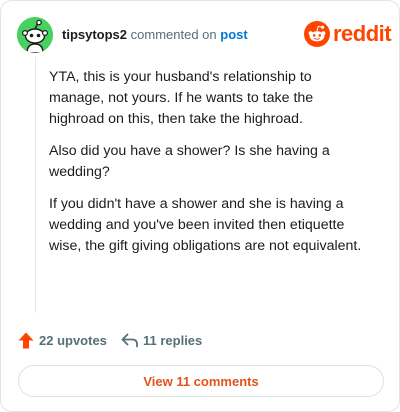  I want to click on upvote-count: 22 upvotes, so click(73, 340).